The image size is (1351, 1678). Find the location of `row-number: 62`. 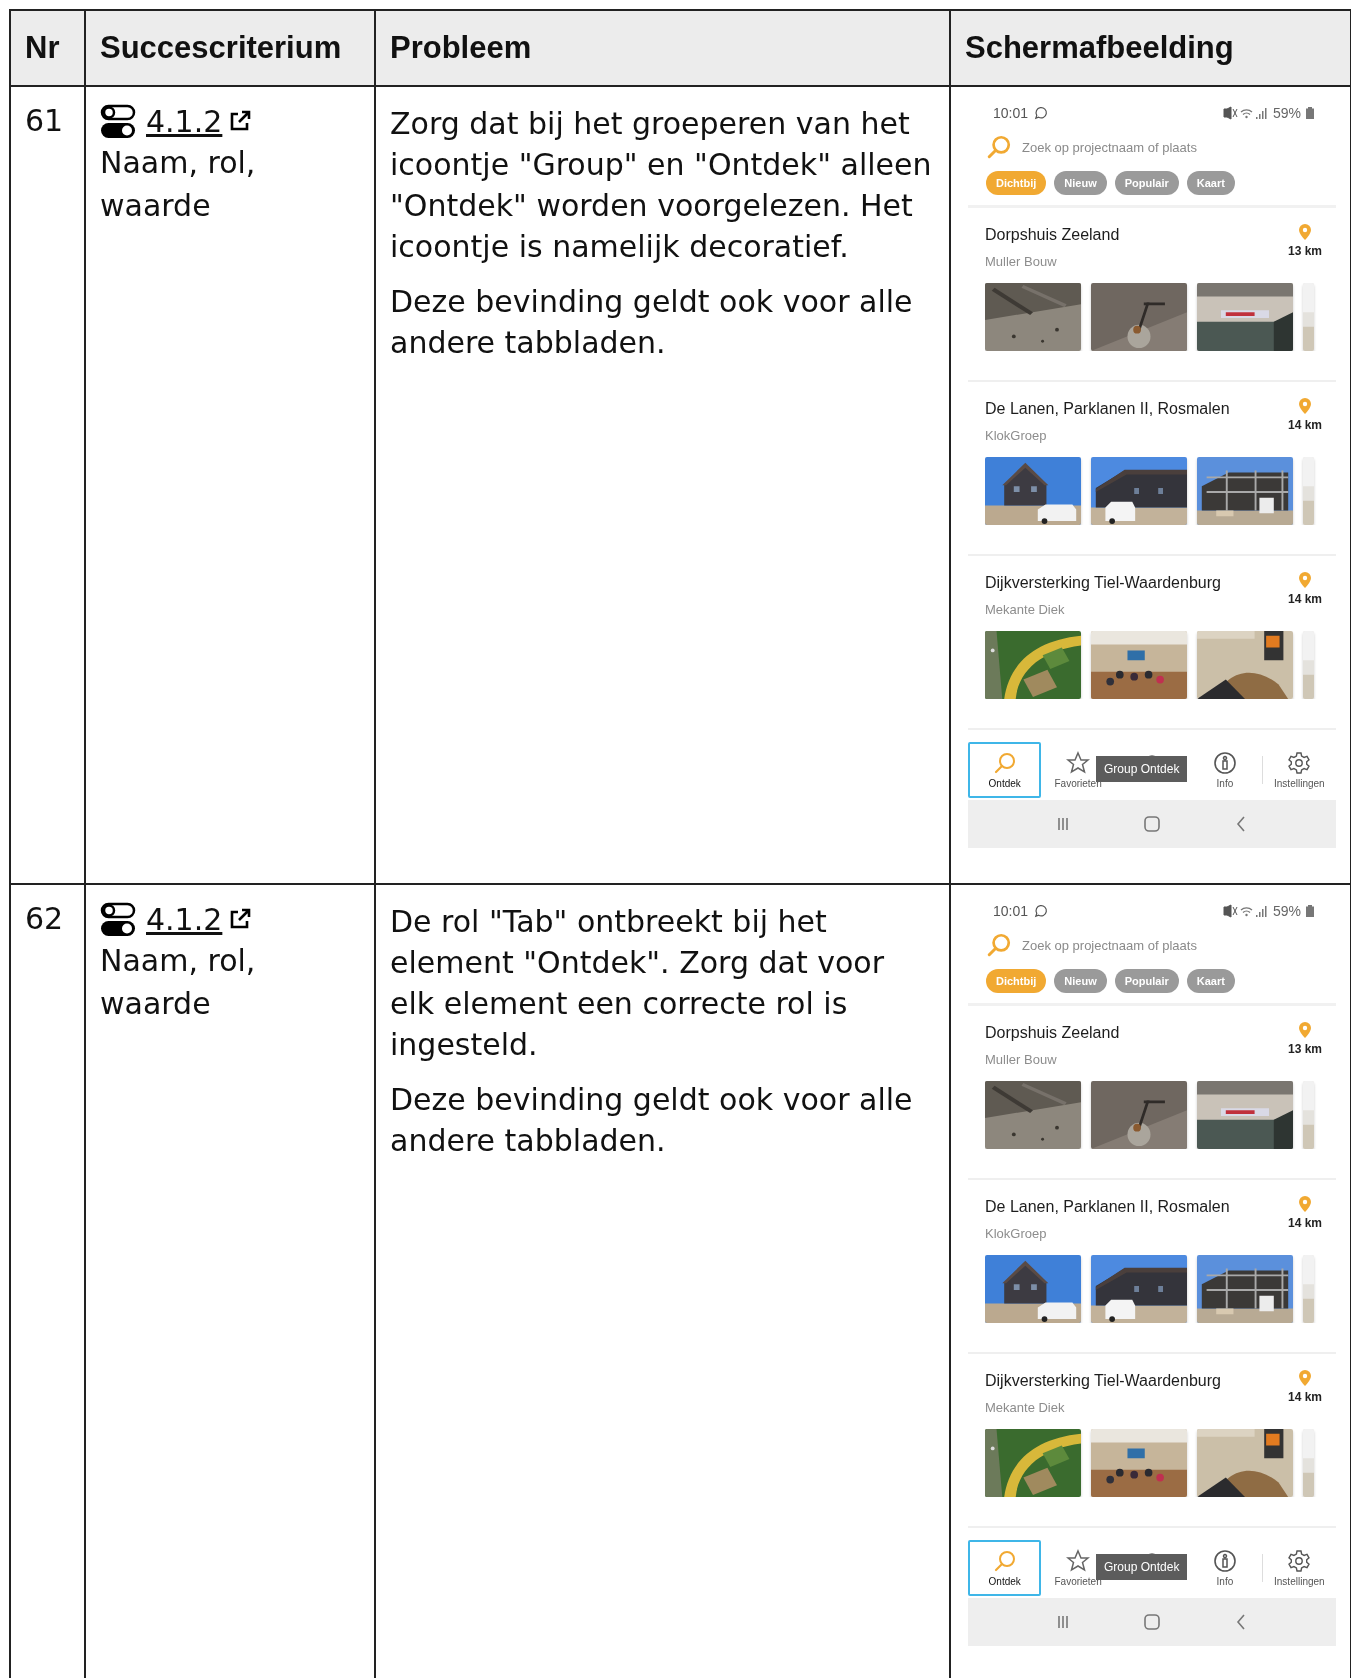

row-number: 62 is located at coordinates (44, 918).